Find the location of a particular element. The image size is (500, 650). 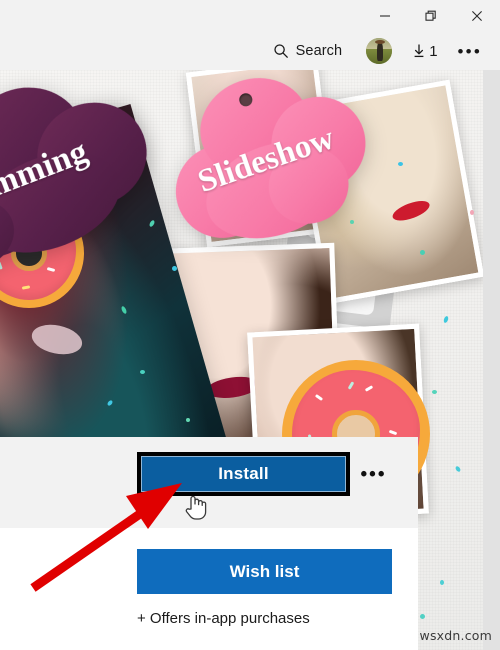

install-button: Install is located at coordinates (243, 474).